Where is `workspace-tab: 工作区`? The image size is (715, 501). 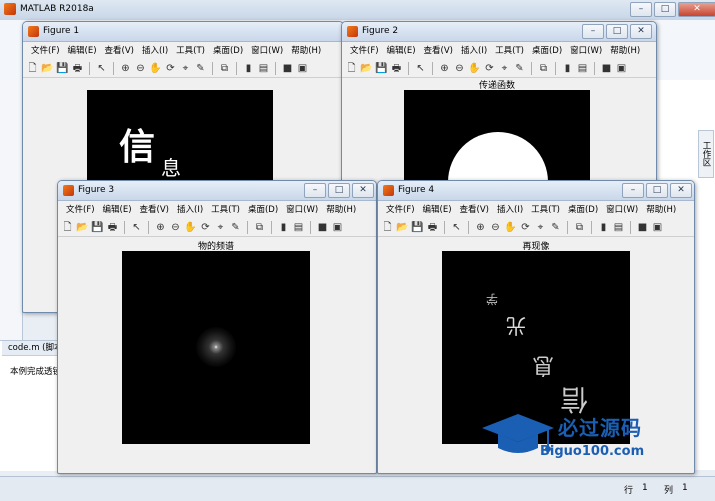 workspace-tab: 工作区 is located at coordinates (706, 154).